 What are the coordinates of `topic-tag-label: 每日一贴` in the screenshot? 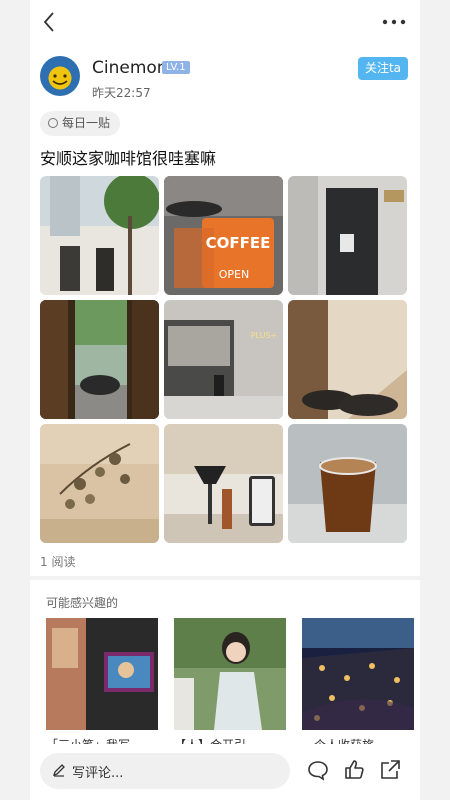 It's located at (86, 123).